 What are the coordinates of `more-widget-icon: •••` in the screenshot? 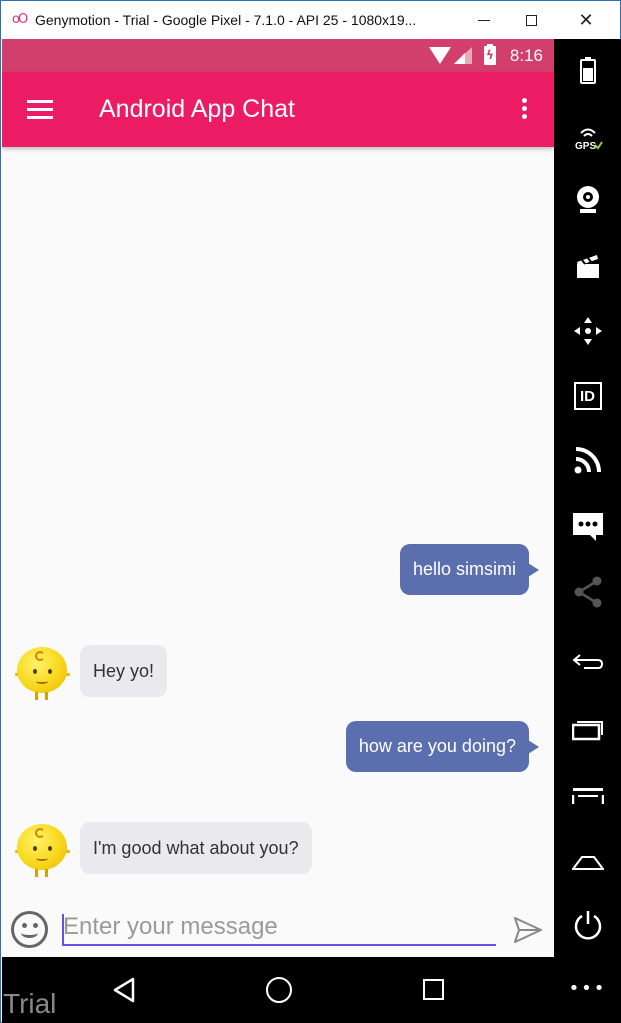 It's located at (587, 988).